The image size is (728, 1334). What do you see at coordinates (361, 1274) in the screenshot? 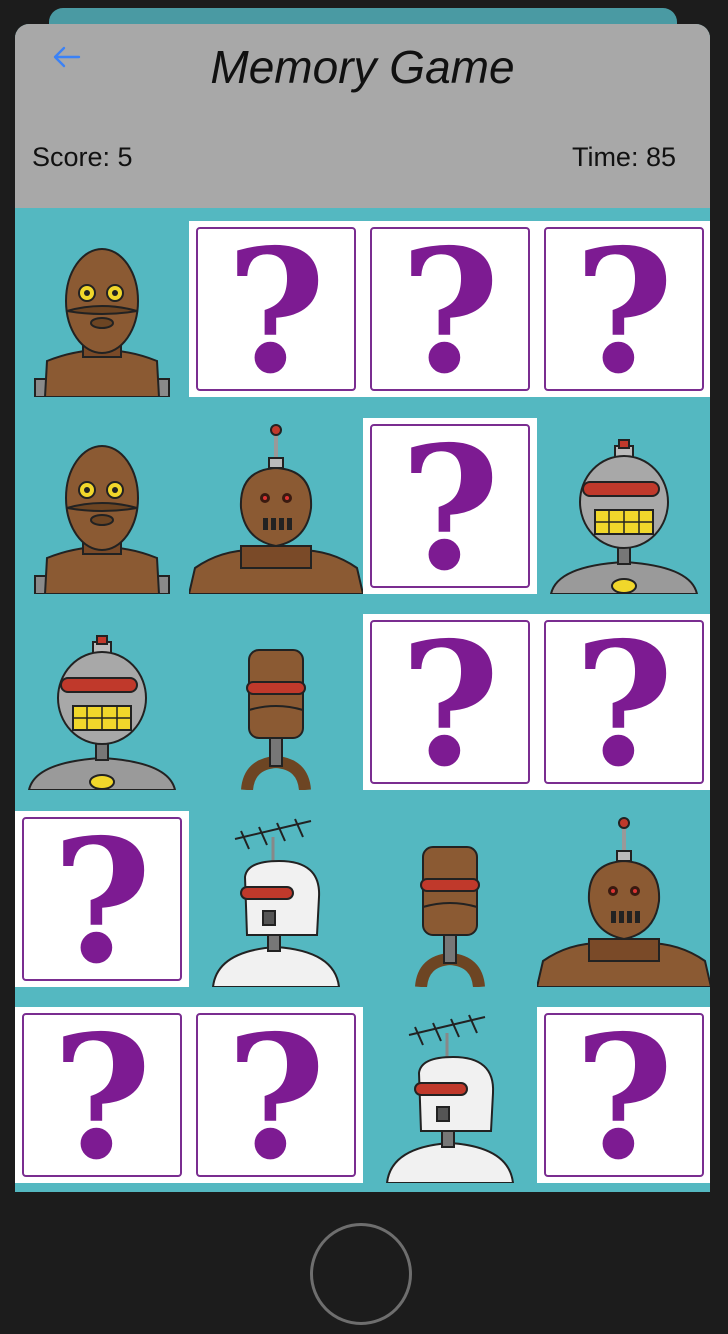
I see `home-button` at bounding box center [361, 1274].